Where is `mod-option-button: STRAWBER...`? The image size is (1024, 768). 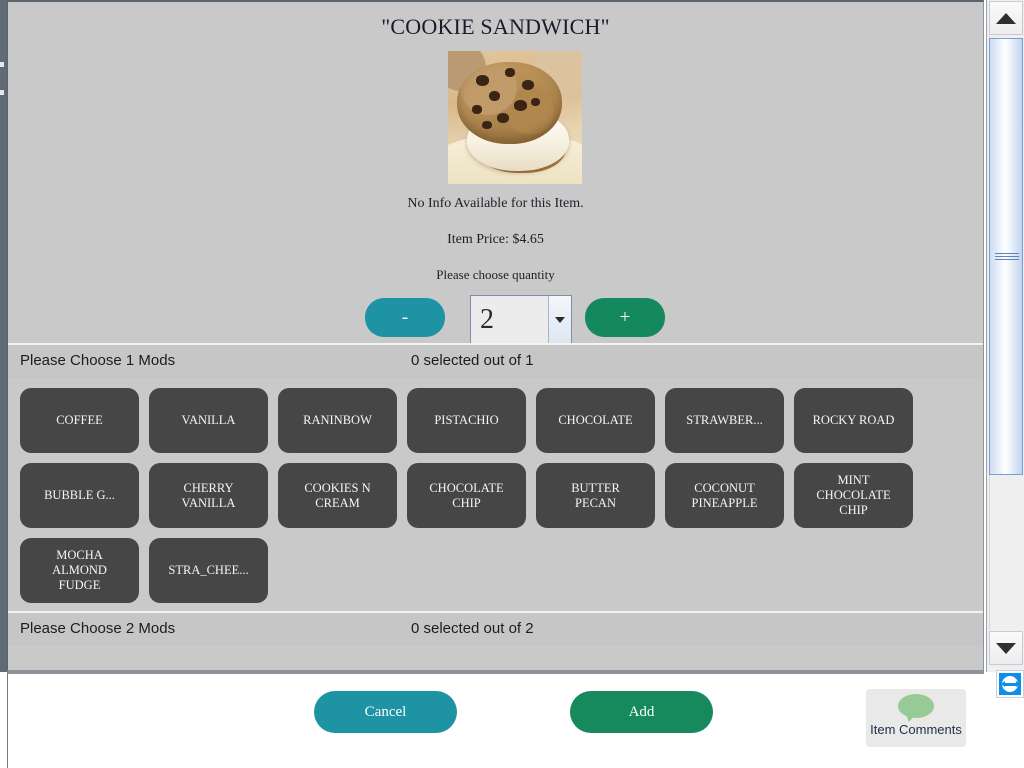
mod-option-button: STRAWBER... is located at coordinates (724, 420).